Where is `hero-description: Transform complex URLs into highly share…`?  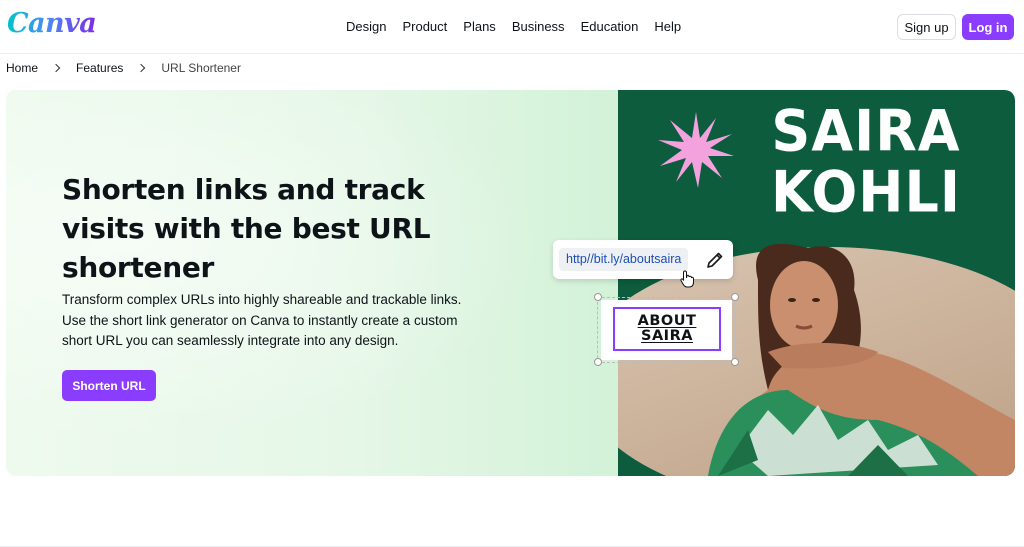
hero-description: Transform complex URLs into highly share… is located at coordinates (262, 320).